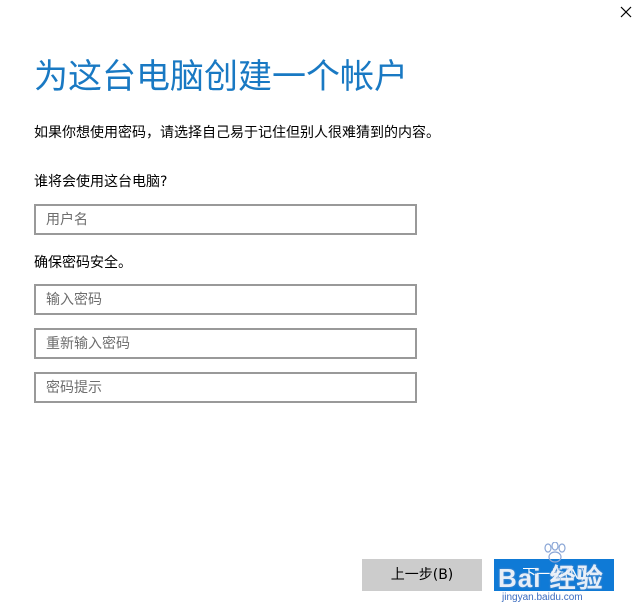 This screenshot has width=641, height=613. Describe the element at coordinates (225, 387) in the screenshot. I see `password-hint-input` at that location.